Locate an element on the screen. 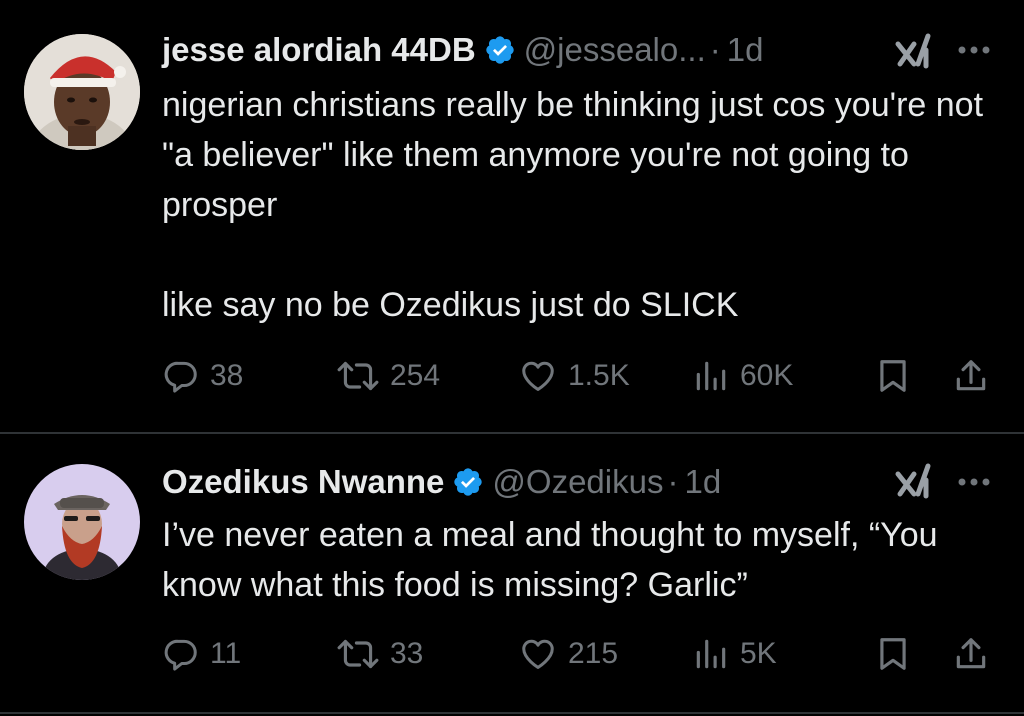 The height and width of the screenshot is (716, 1024). like-count: 1.5K is located at coordinates (599, 375).